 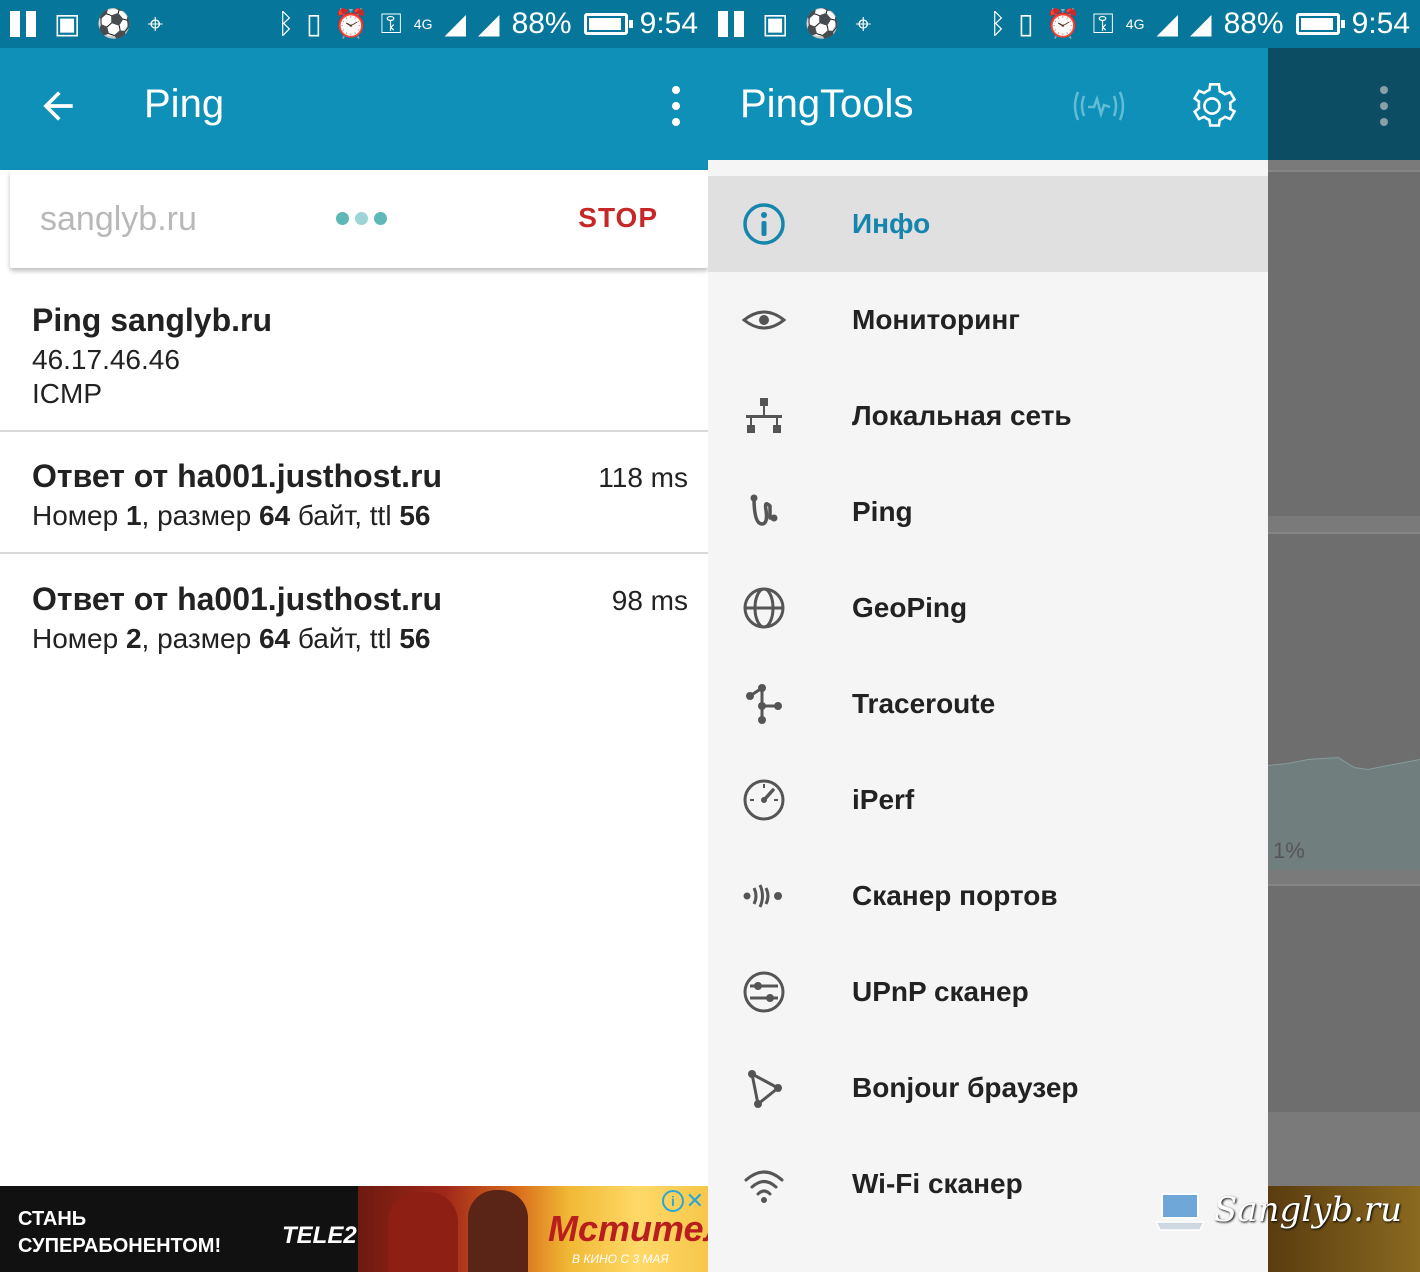 I want to click on settings-gear-icon, so click(x=1212, y=106).